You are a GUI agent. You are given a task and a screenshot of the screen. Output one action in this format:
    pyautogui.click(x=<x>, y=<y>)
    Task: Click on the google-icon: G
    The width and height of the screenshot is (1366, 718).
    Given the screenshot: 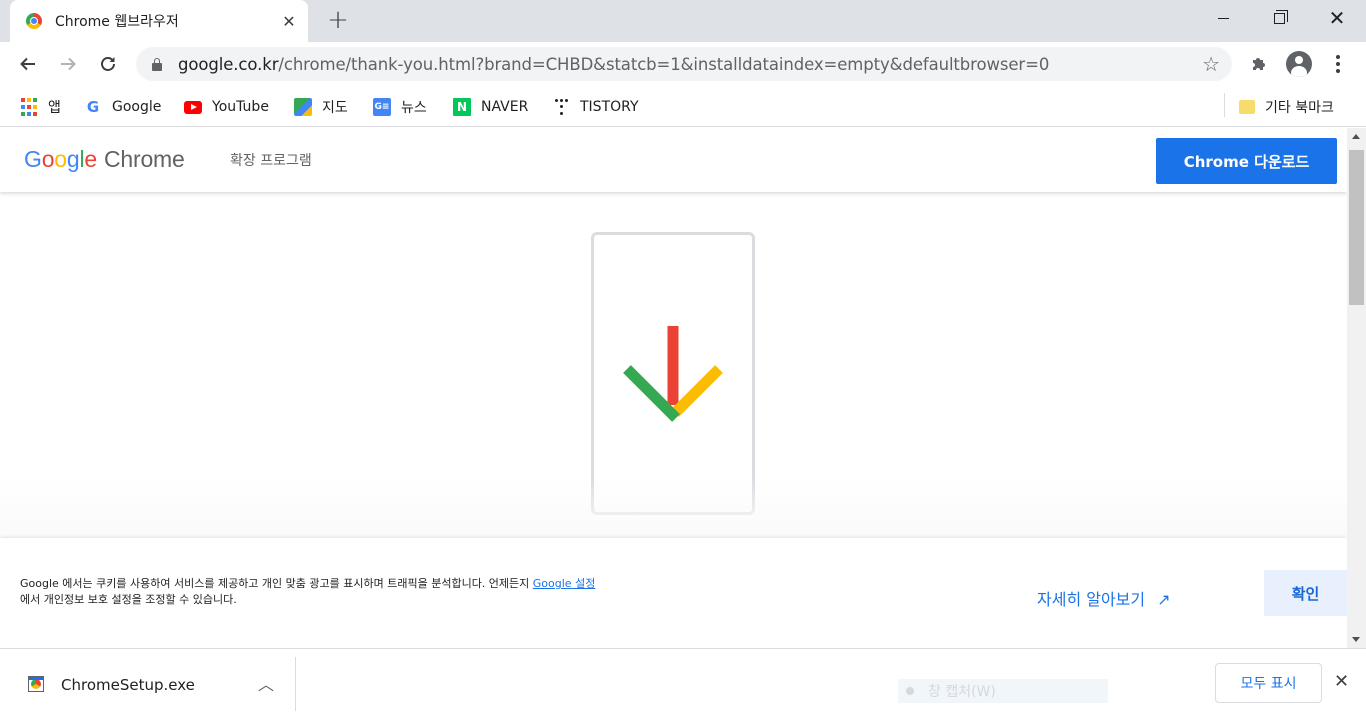 What is the action you would take?
    pyautogui.click(x=93, y=107)
    